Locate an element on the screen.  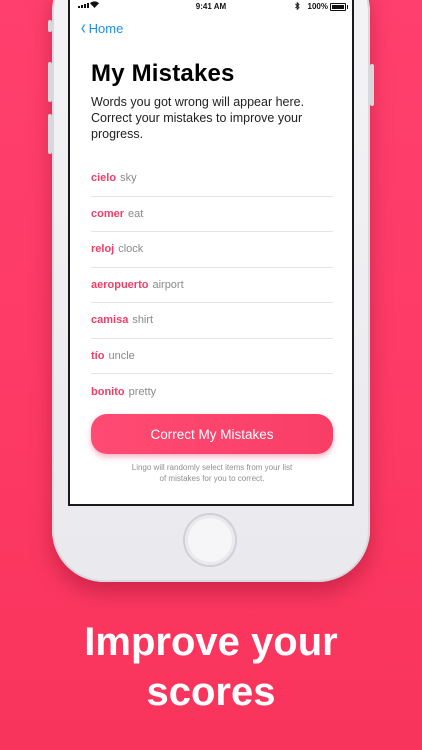
battery-percent: 100% is located at coordinates (317, 6).